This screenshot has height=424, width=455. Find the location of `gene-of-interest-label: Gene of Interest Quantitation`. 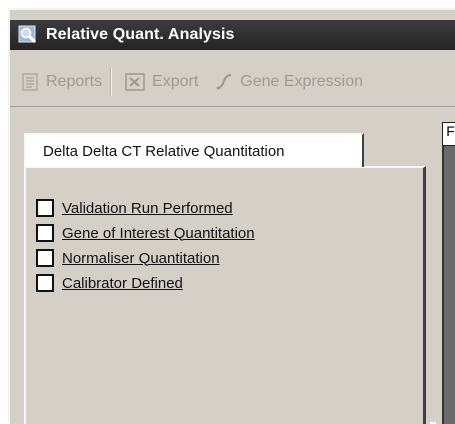

gene-of-interest-label: Gene of Interest Quantitation is located at coordinates (158, 233).